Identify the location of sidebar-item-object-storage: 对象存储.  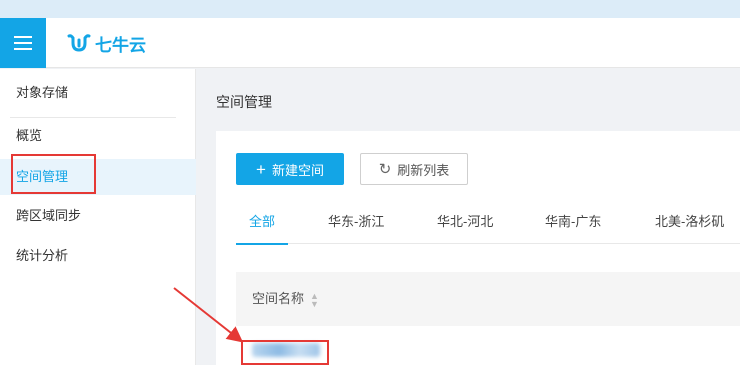
(98, 93).